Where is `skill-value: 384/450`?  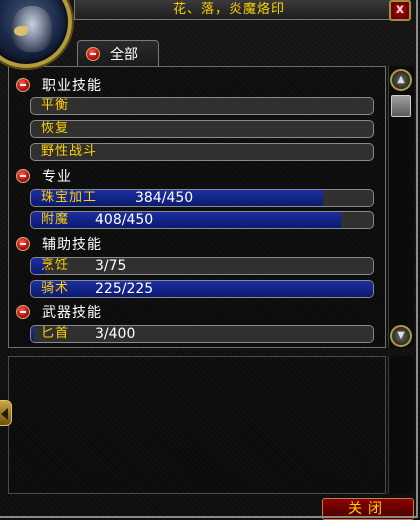 skill-value: 384/450 is located at coordinates (164, 198).